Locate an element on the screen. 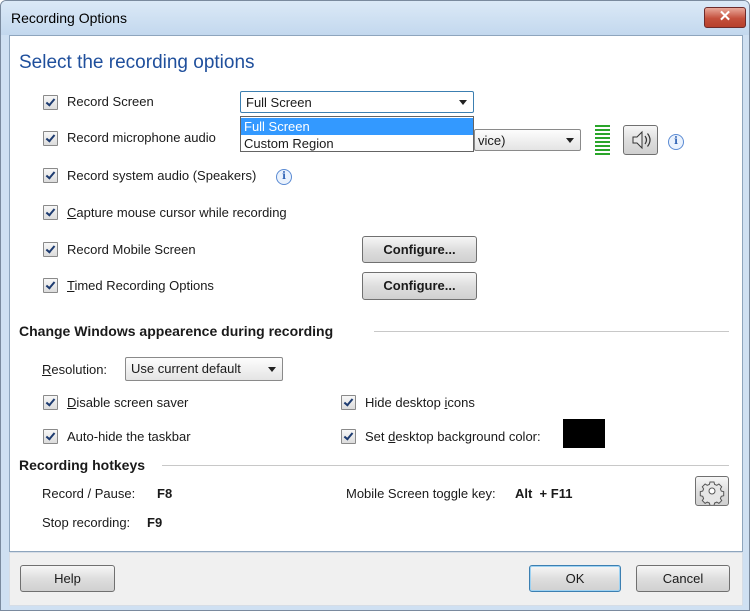  resolution-label: Resolution: is located at coordinates (75, 369).